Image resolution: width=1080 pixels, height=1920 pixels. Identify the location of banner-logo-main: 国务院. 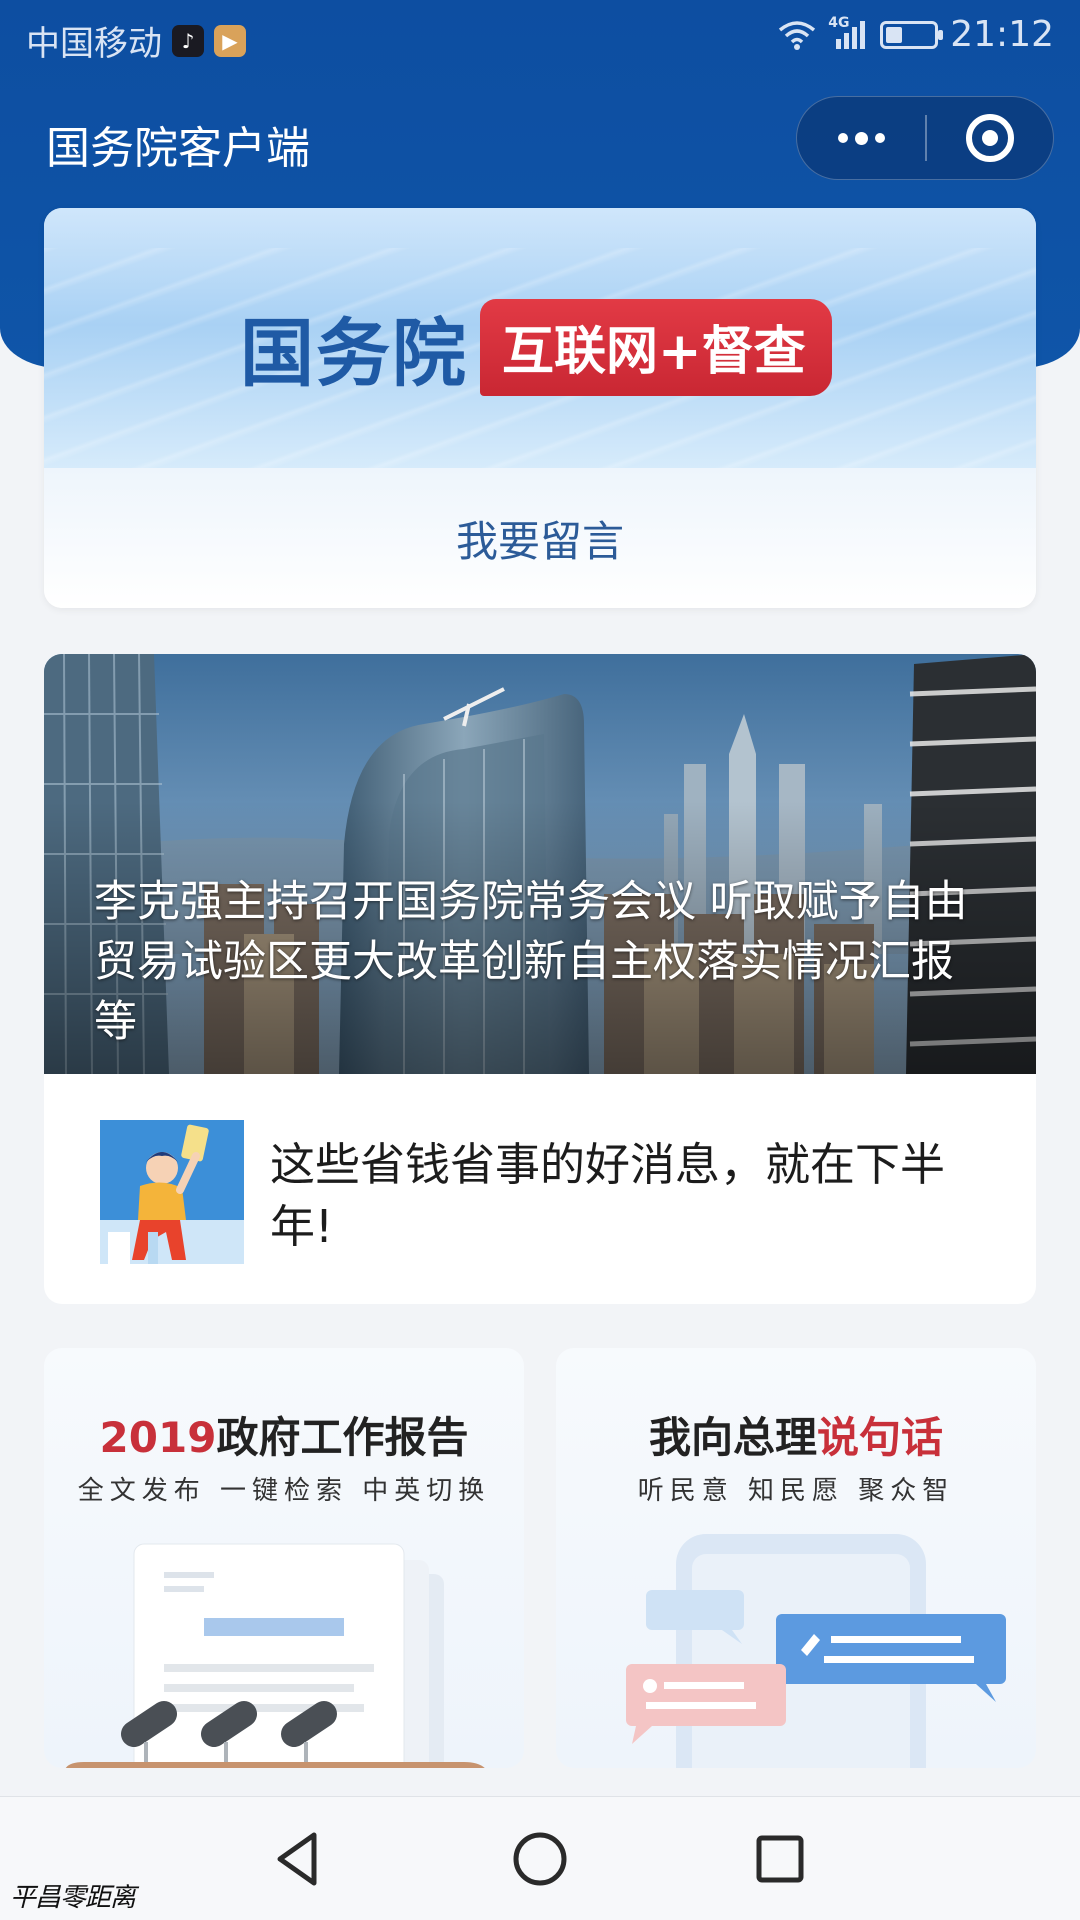
(354, 354).